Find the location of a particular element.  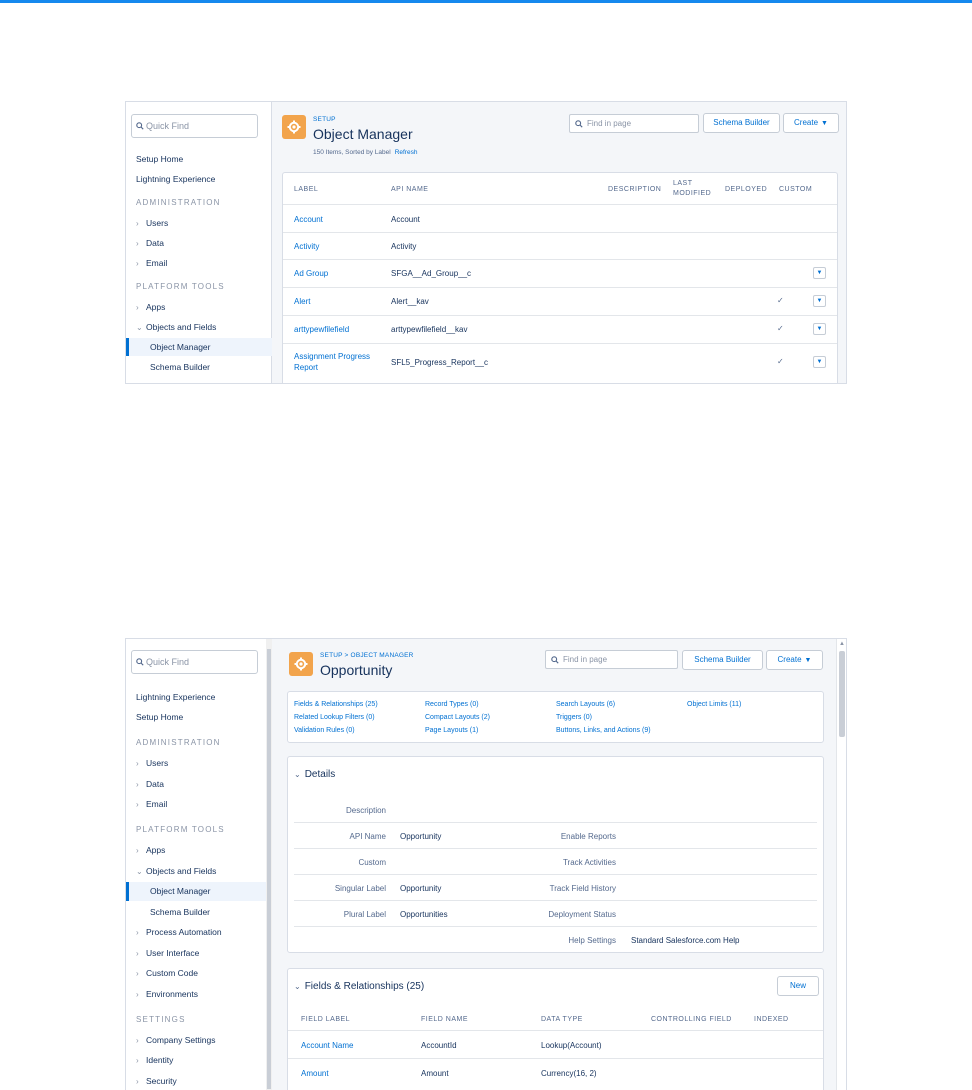

link-buttons-links-actions: Buttons, Links, and Actions (9) is located at coordinates (603, 730).